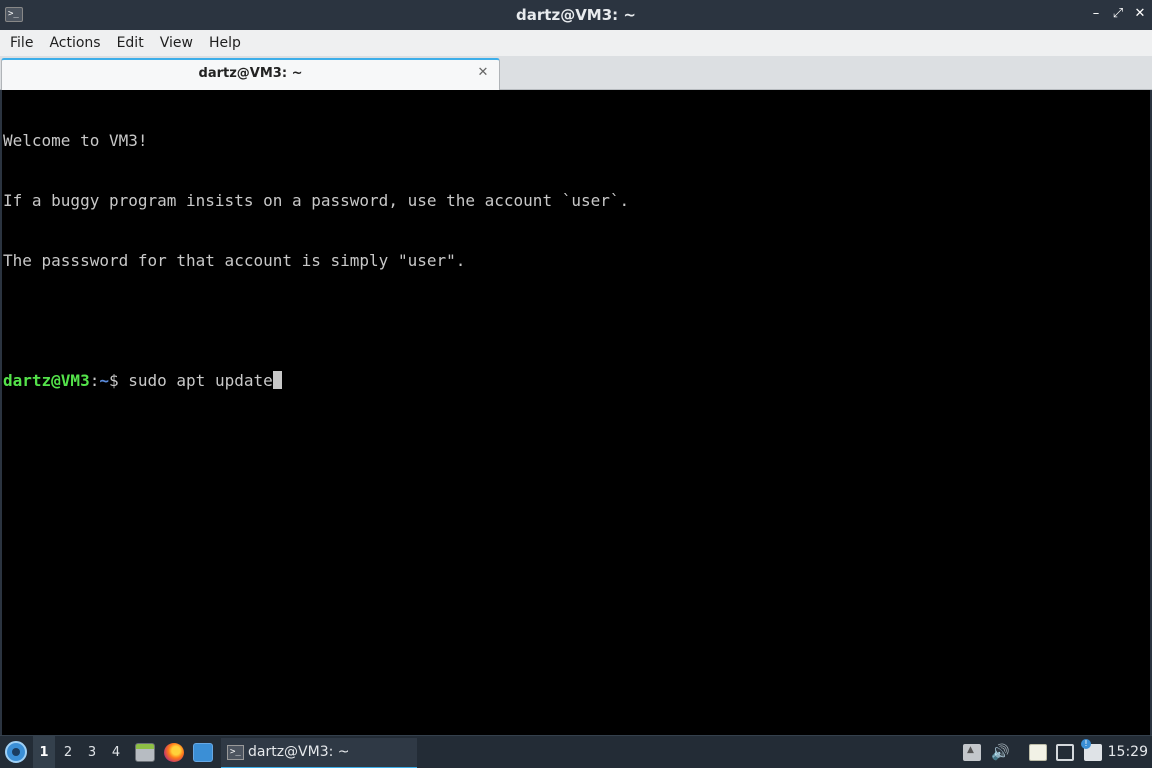  I want to click on menu-bar: File Actions Edit View Help, so click(576, 43).